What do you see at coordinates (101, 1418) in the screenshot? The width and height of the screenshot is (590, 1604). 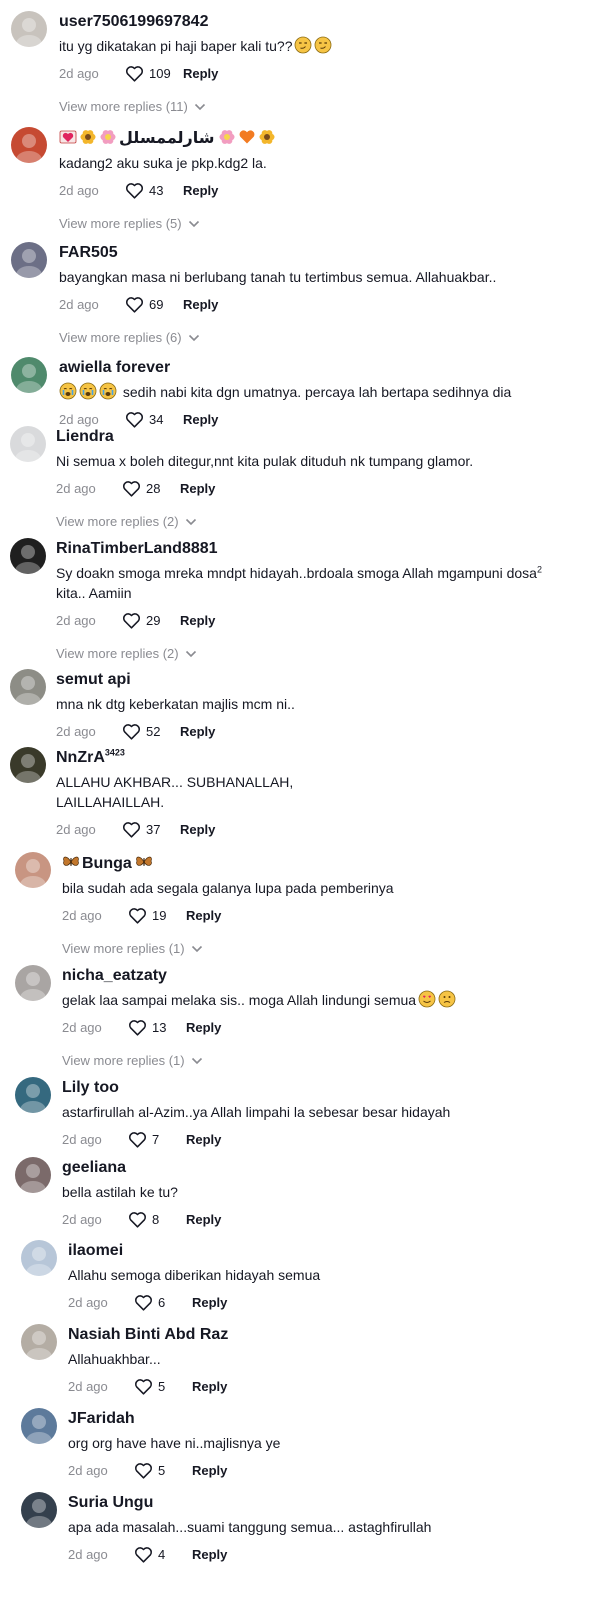 I see `username: JFaridah` at bounding box center [101, 1418].